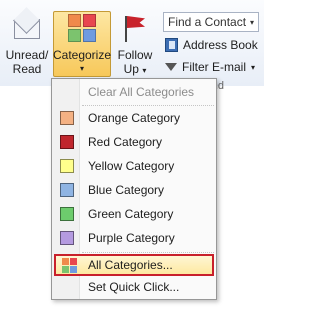 The image size is (320, 322). Describe the element at coordinates (220, 45) in the screenshot. I see `address-book-label: Address Book` at that location.